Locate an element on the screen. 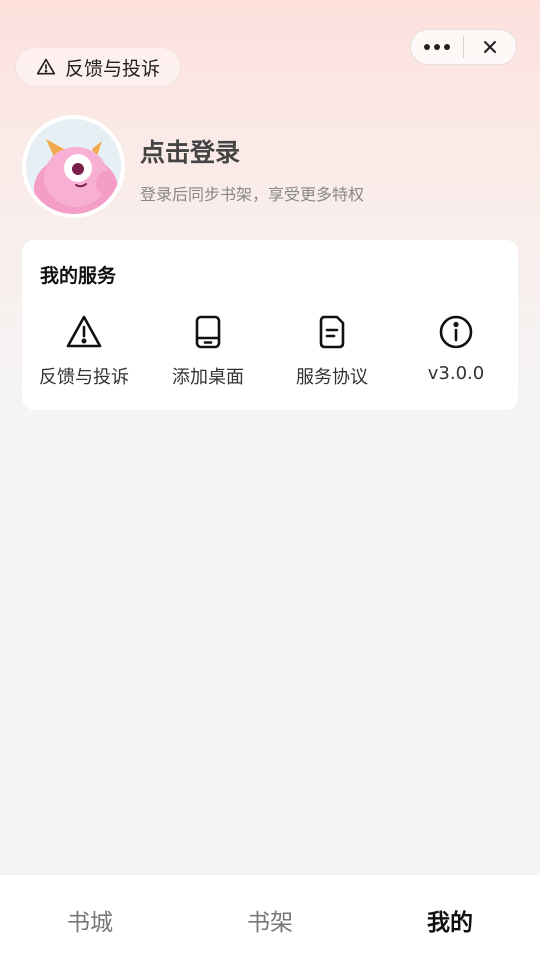 The image size is (540, 960). mini-program-capsule is located at coordinates (463, 47).